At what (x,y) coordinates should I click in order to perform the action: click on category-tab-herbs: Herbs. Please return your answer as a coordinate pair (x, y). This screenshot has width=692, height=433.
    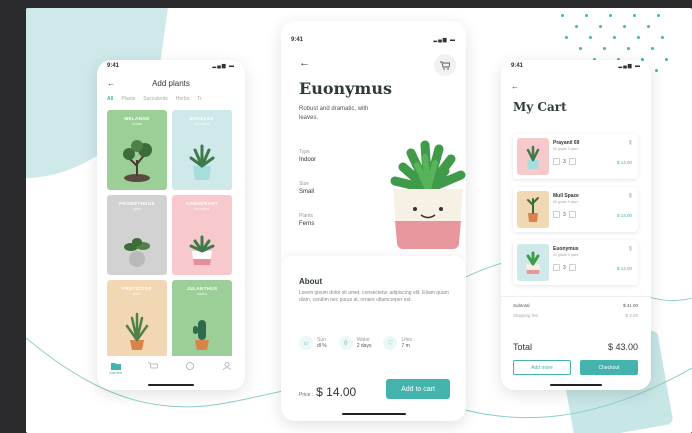
    Looking at the image, I should click on (182, 99).